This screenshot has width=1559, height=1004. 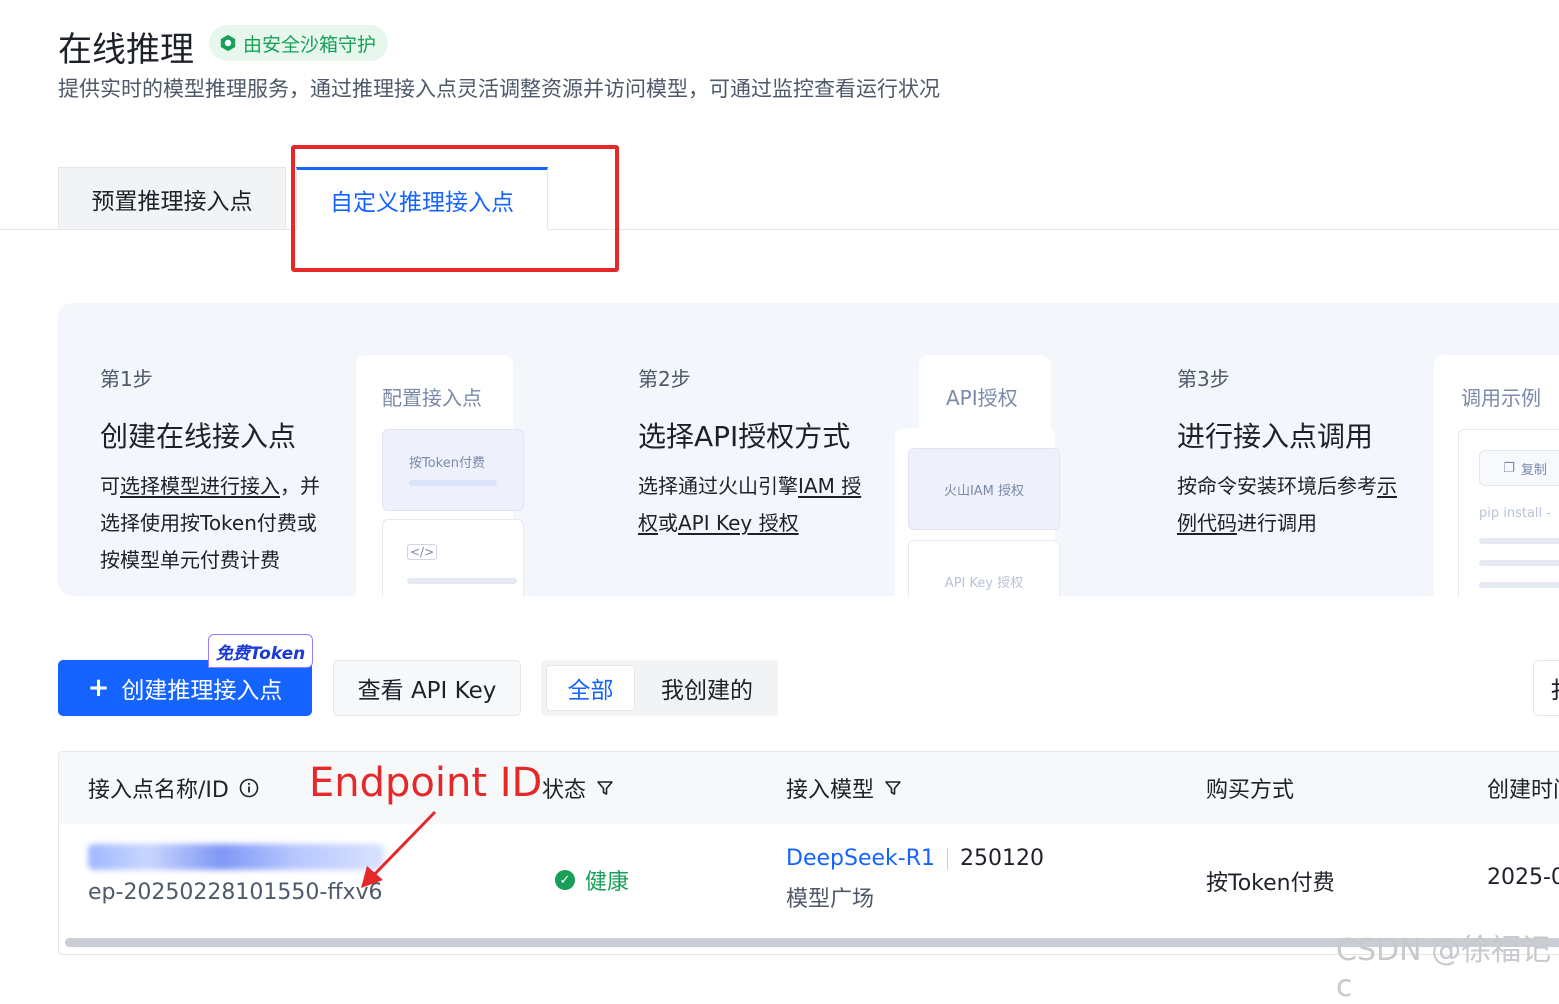 I want to click on column-header-status: 状态, so click(x=578, y=788).